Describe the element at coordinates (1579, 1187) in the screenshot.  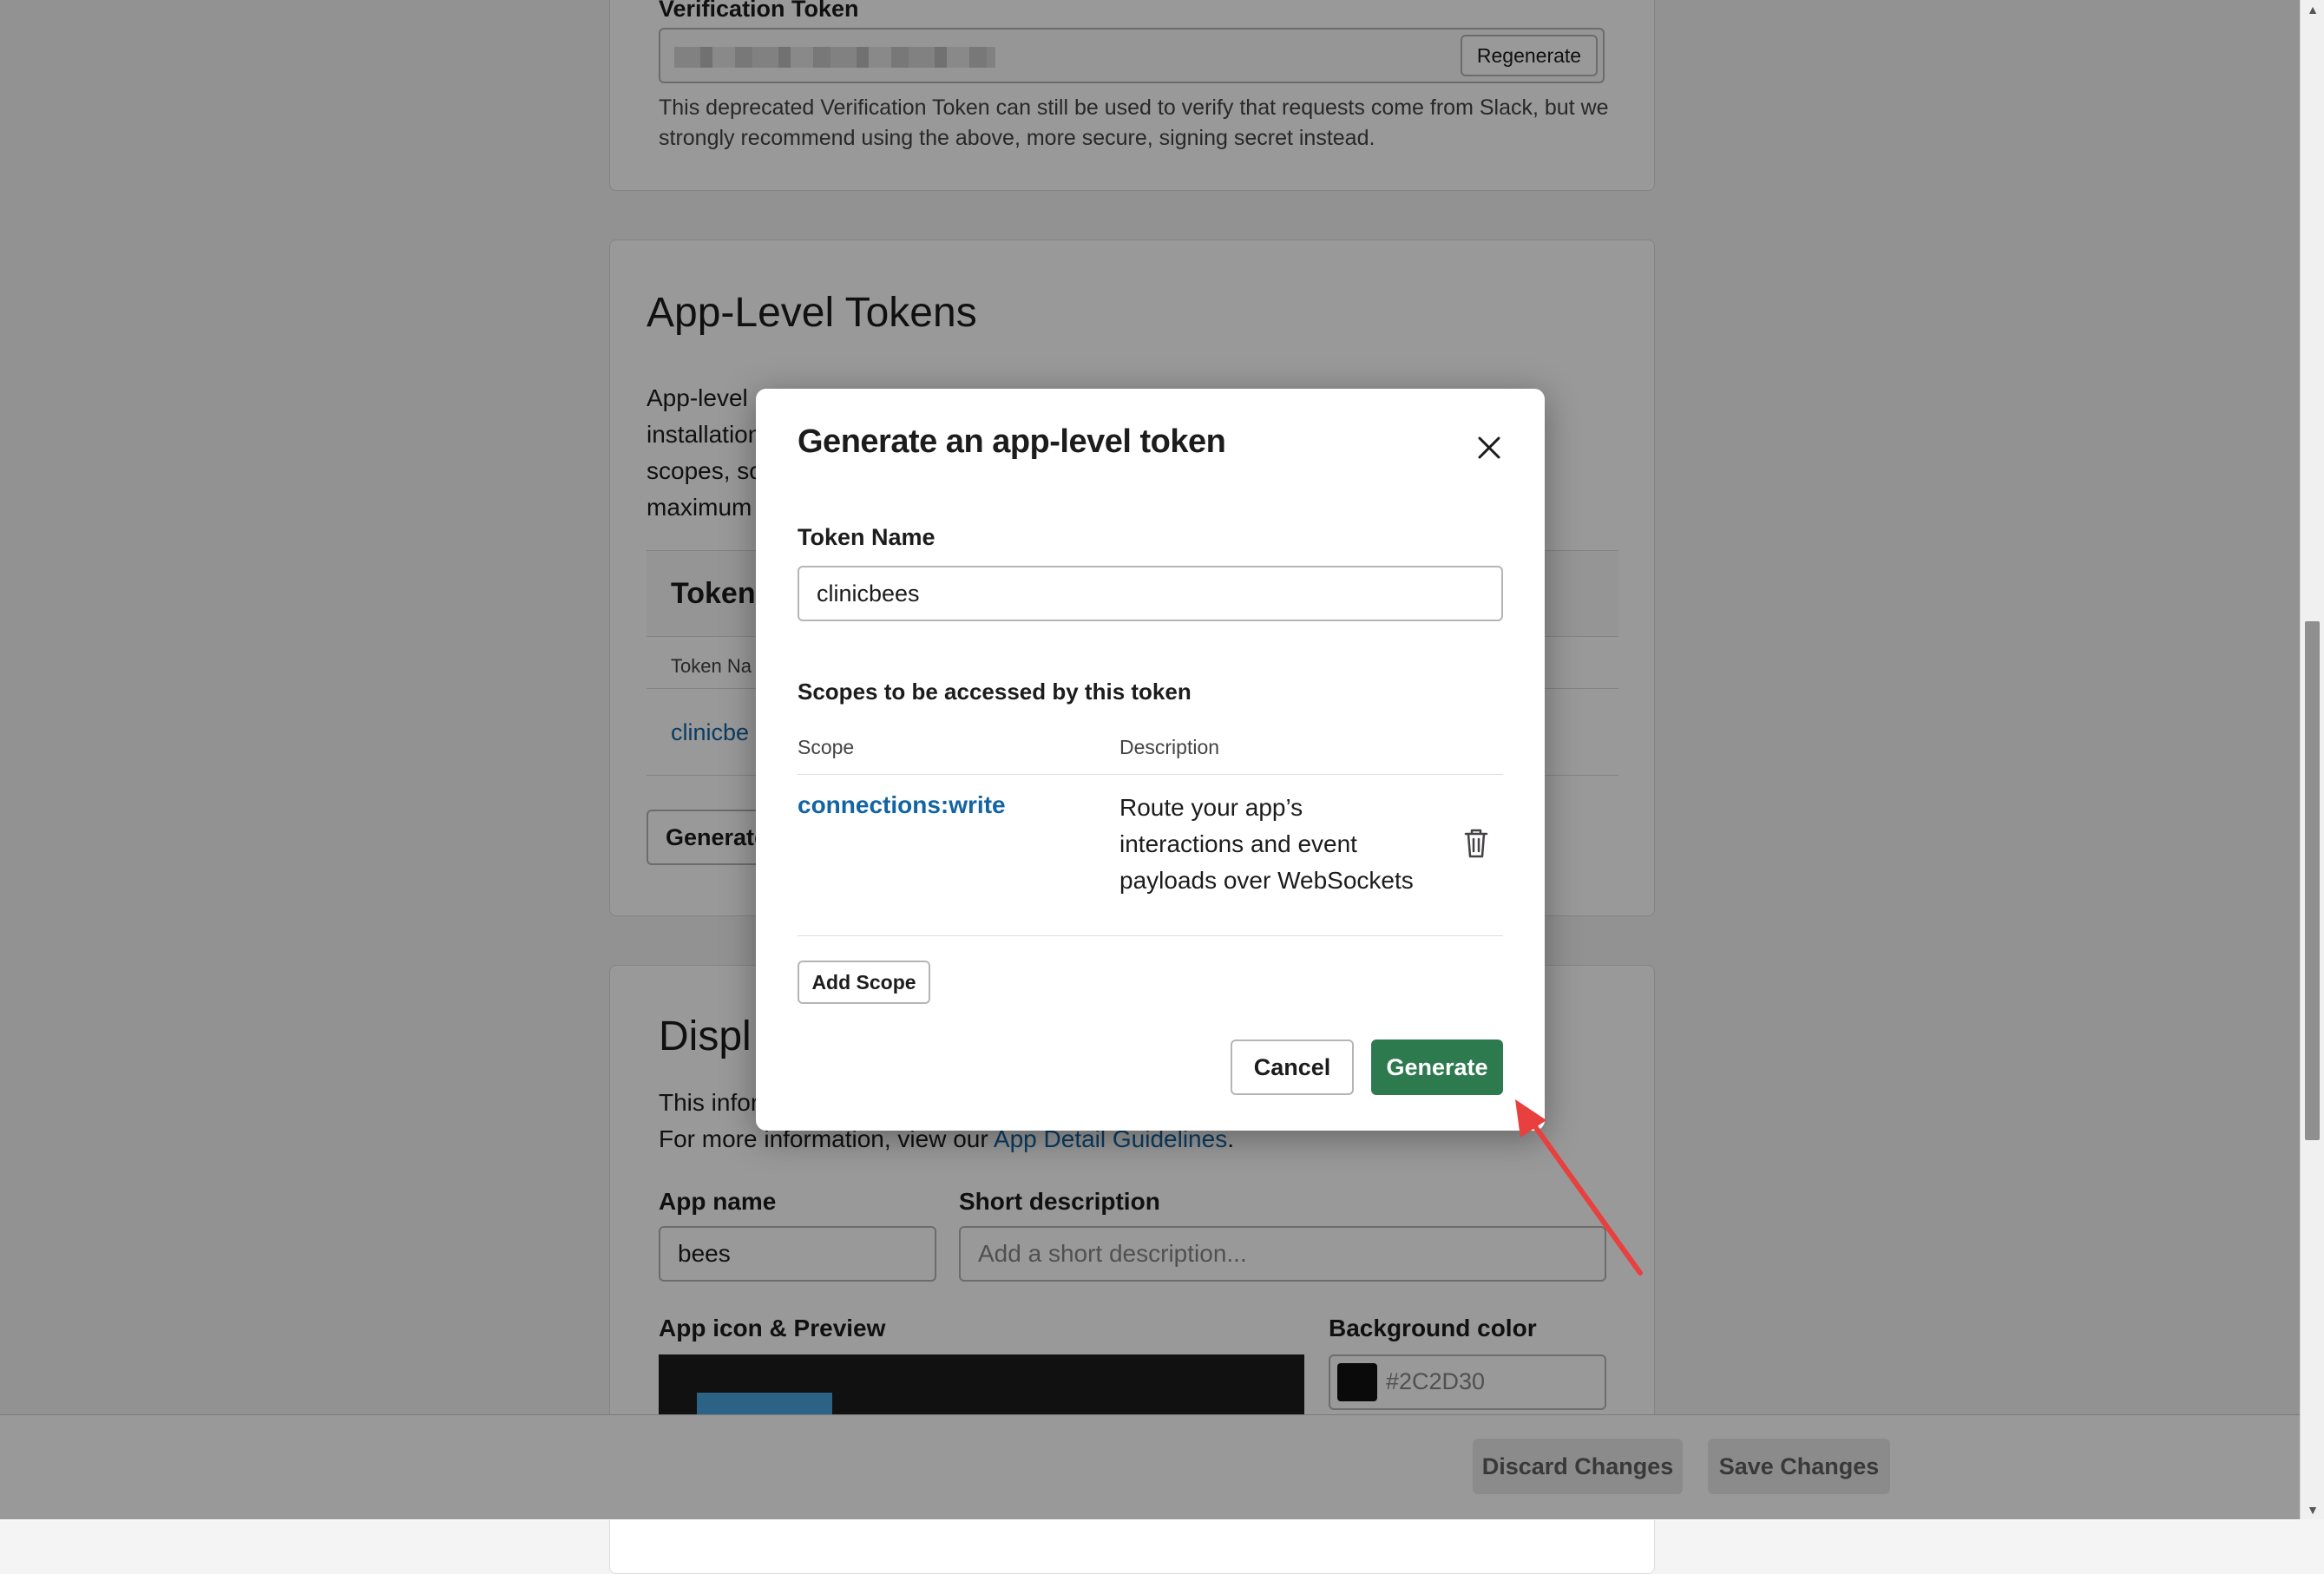
I see `annotation-arrow-icon` at that location.